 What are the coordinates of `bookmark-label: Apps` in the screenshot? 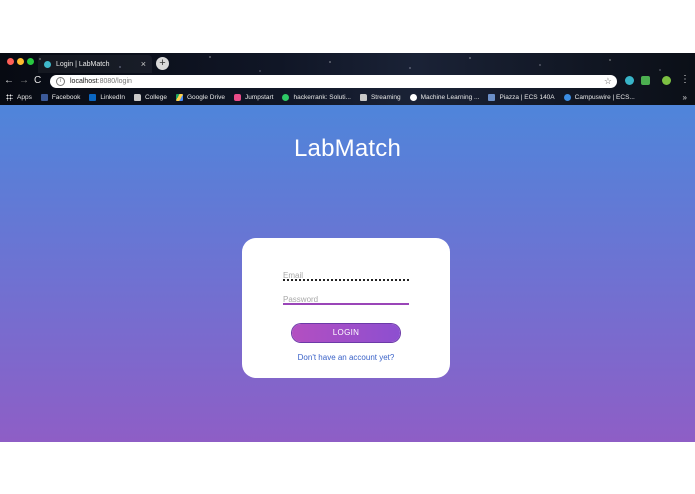 It's located at (24, 97).